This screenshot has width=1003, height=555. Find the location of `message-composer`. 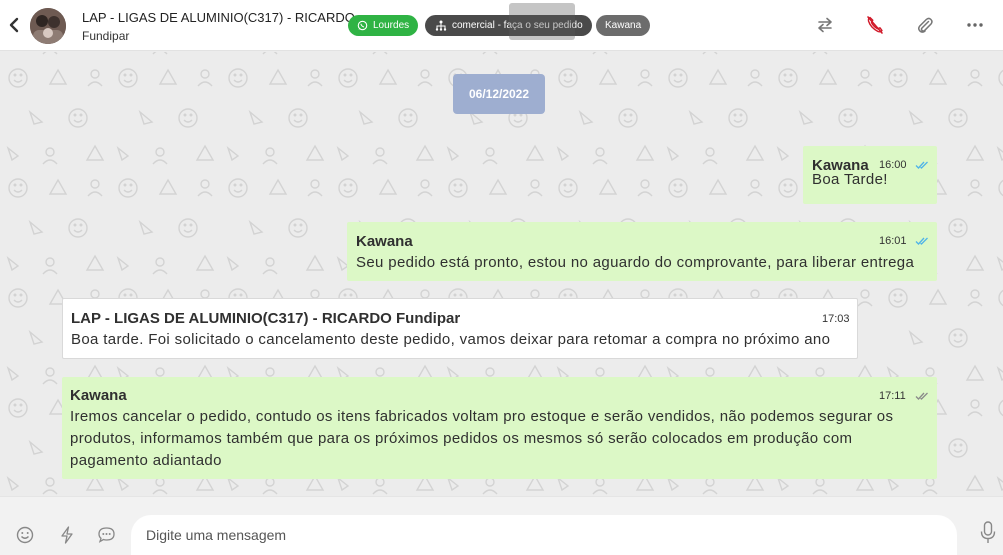

message-composer is located at coordinates (501, 525).